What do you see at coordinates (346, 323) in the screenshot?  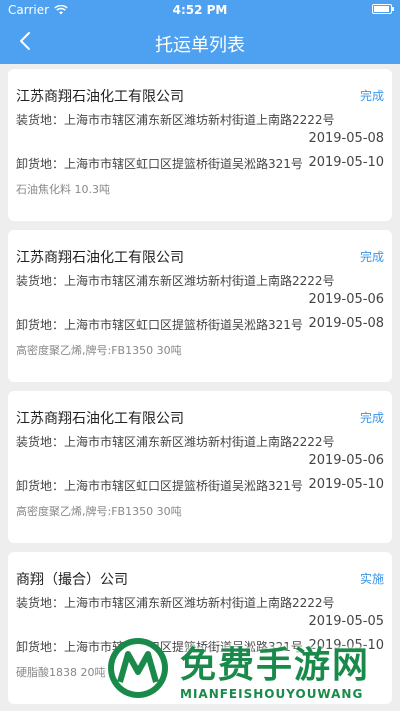 I see `unload-date: 2019-05-08` at bounding box center [346, 323].